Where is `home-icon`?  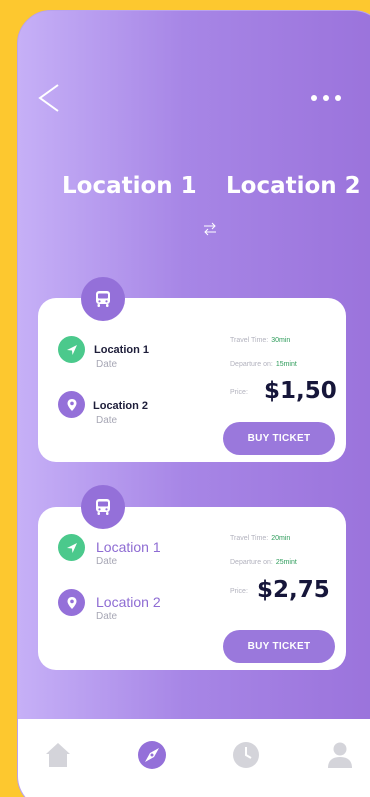 home-icon is located at coordinates (58, 755).